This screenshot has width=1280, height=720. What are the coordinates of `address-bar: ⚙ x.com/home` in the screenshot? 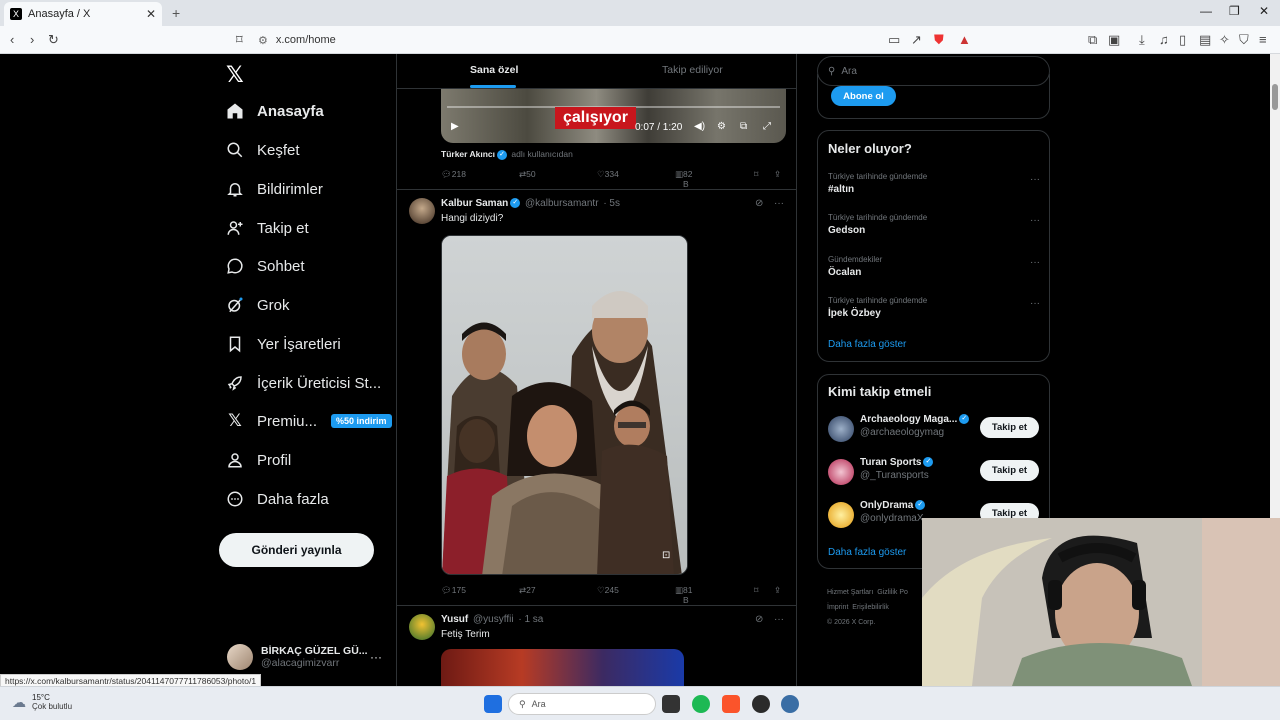 It's located at (618, 40).